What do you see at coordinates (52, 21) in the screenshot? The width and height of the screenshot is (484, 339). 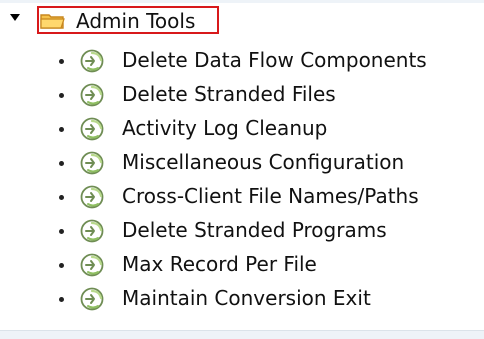 I see `folder-icon` at bounding box center [52, 21].